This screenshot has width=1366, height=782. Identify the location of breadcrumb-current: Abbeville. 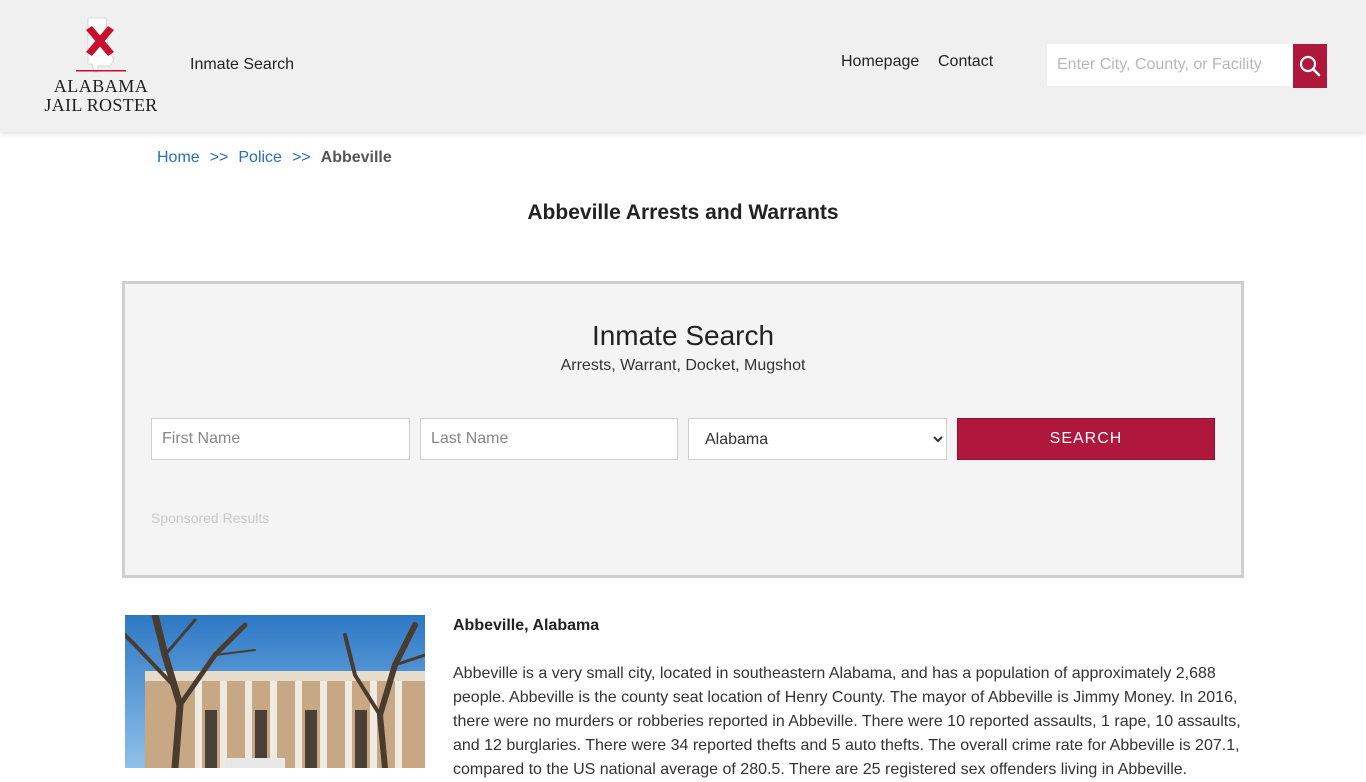
(356, 157).